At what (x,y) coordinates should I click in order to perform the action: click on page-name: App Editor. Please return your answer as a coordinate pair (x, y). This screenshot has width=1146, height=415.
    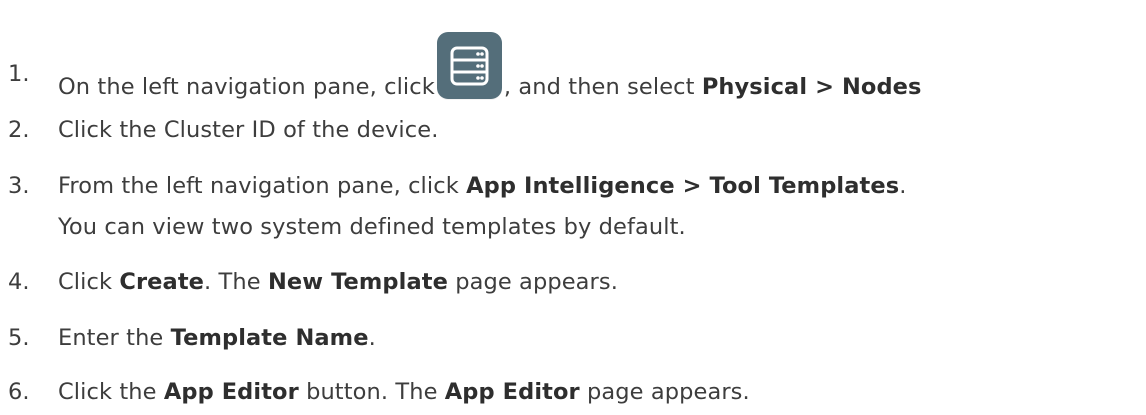
    Looking at the image, I should click on (512, 392).